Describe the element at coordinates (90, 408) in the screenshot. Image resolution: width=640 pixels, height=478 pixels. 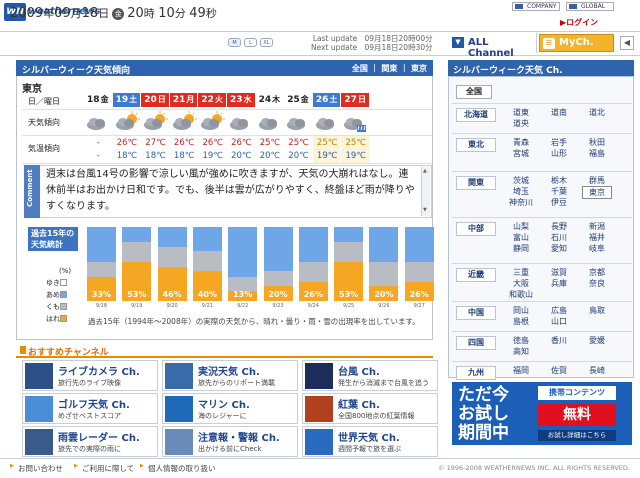
I see `channel-item: ゴルフ天気 Ch. めざせベストスコア` at that location.